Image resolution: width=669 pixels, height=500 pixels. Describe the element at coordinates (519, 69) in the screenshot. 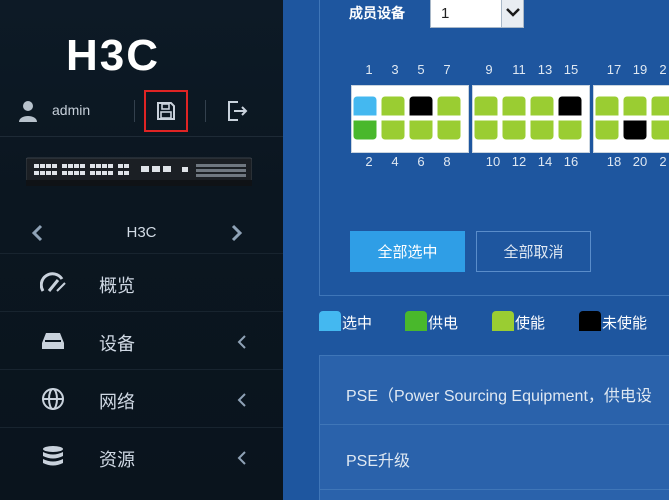

I see `port-number: 11` at that location.